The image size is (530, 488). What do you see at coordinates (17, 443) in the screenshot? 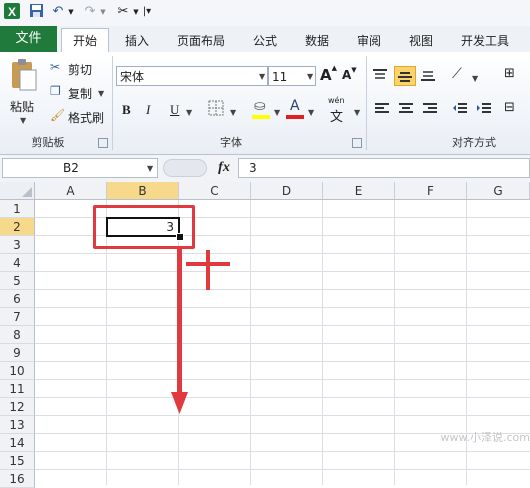
I see `row-header-14: 14` at bounding box center [17, 443].